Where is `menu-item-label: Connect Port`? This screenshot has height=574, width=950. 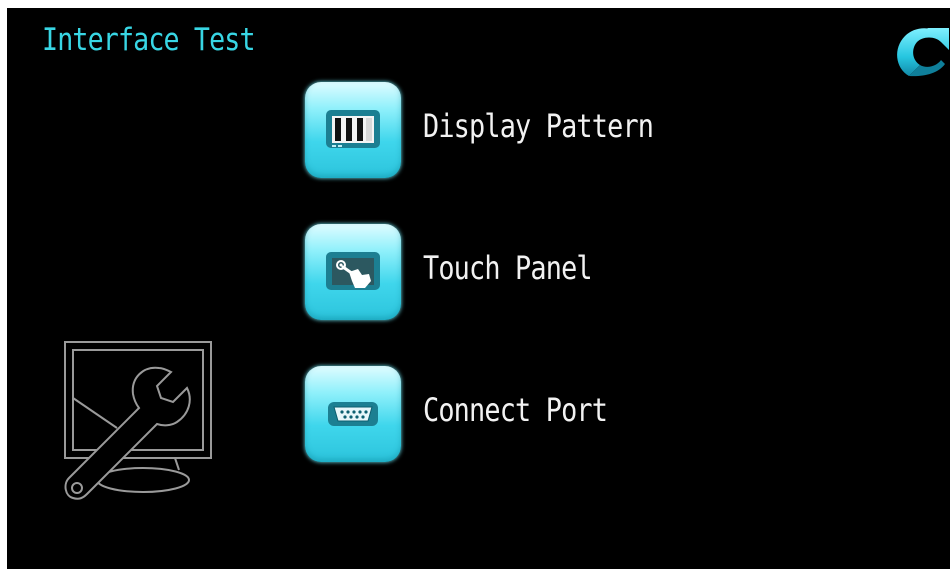 menu-item-label: Connect Port is located at coordinates (515, 410).